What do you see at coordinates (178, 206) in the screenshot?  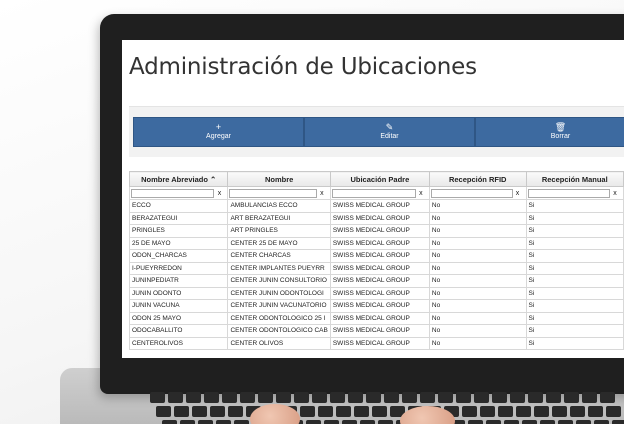 I see `table-cell: ECCO` at bounding box center [178, 206].